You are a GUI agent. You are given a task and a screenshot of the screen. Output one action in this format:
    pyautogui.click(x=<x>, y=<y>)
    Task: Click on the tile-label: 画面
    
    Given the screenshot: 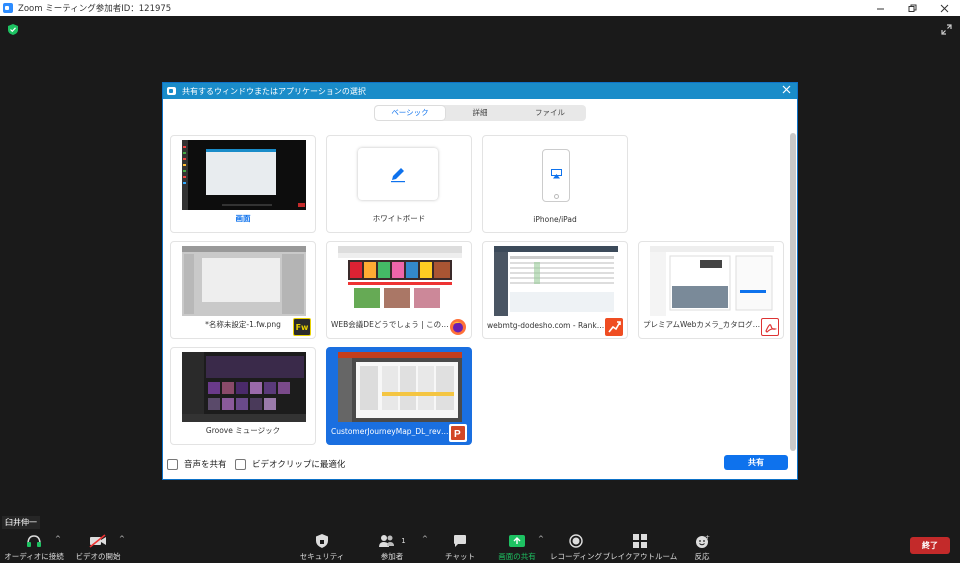 What is the action you would take?
    pyautogui.click(x=243, y=218)
    